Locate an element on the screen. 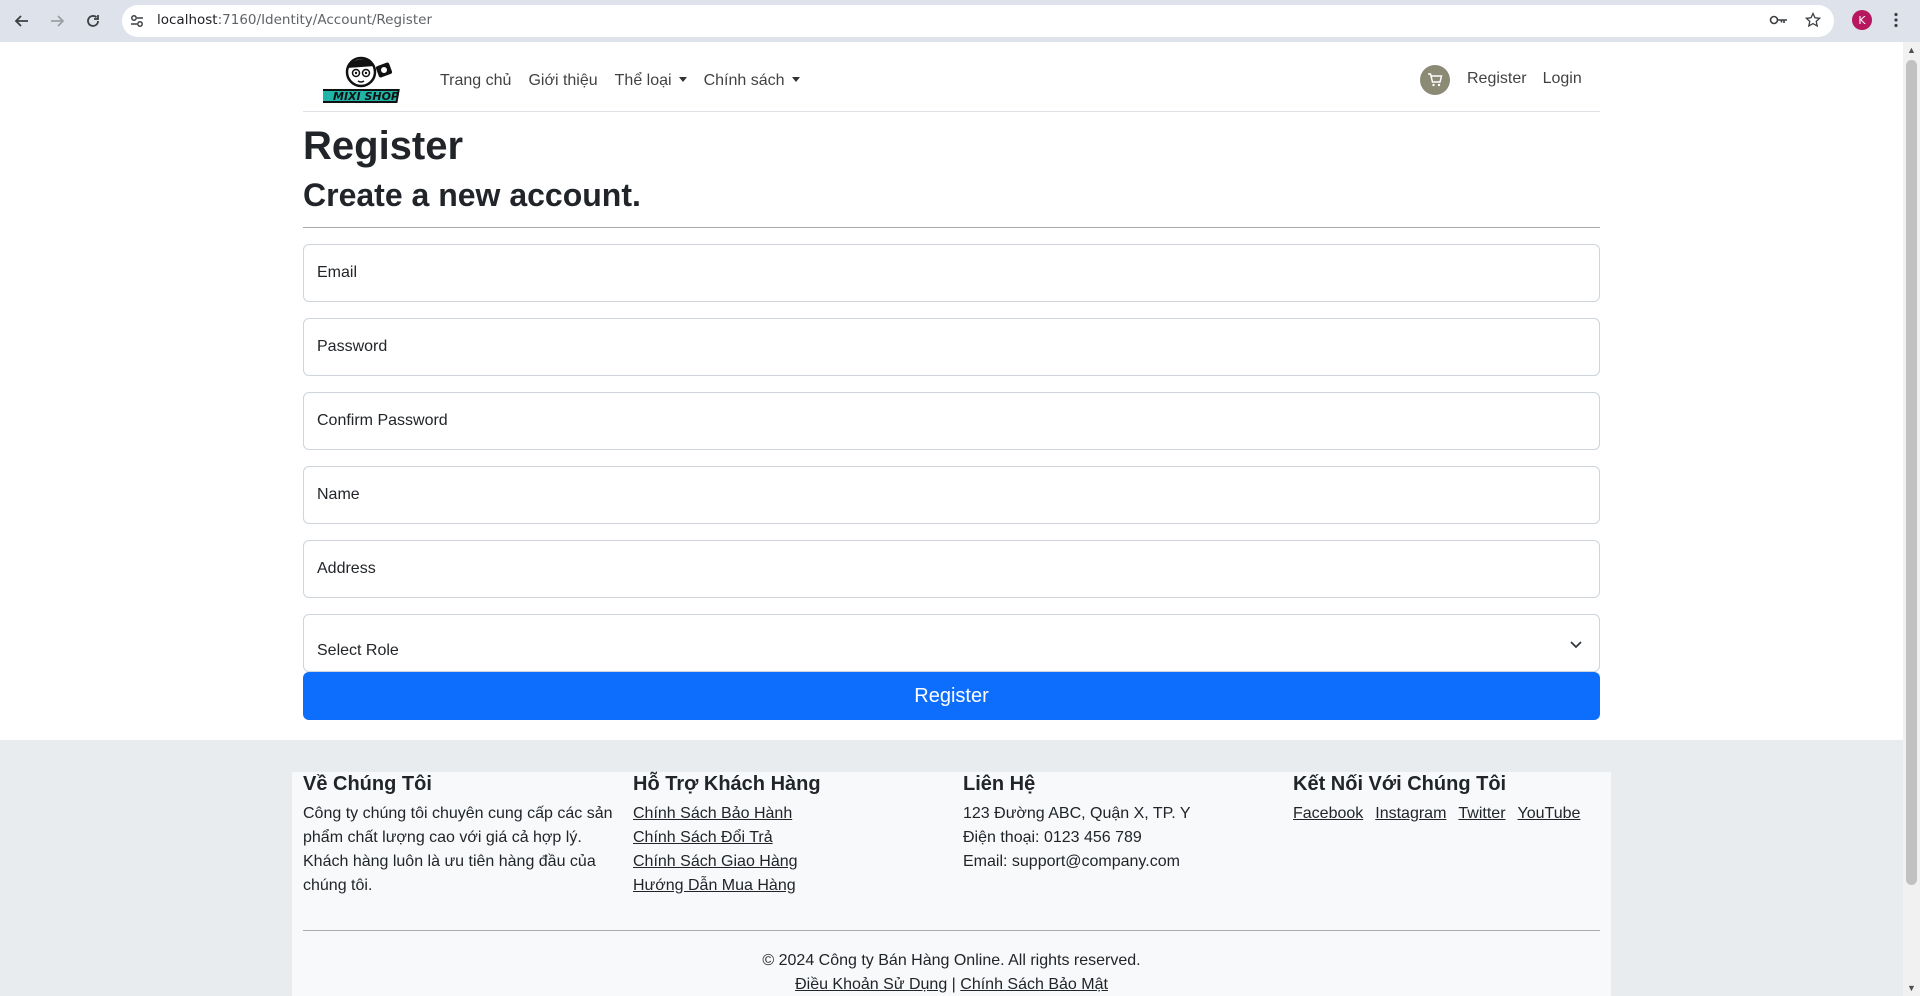 Image resolution: width=1920 pixels, height=996 pixels. password-label: Password is located at coordinates (352, 346).